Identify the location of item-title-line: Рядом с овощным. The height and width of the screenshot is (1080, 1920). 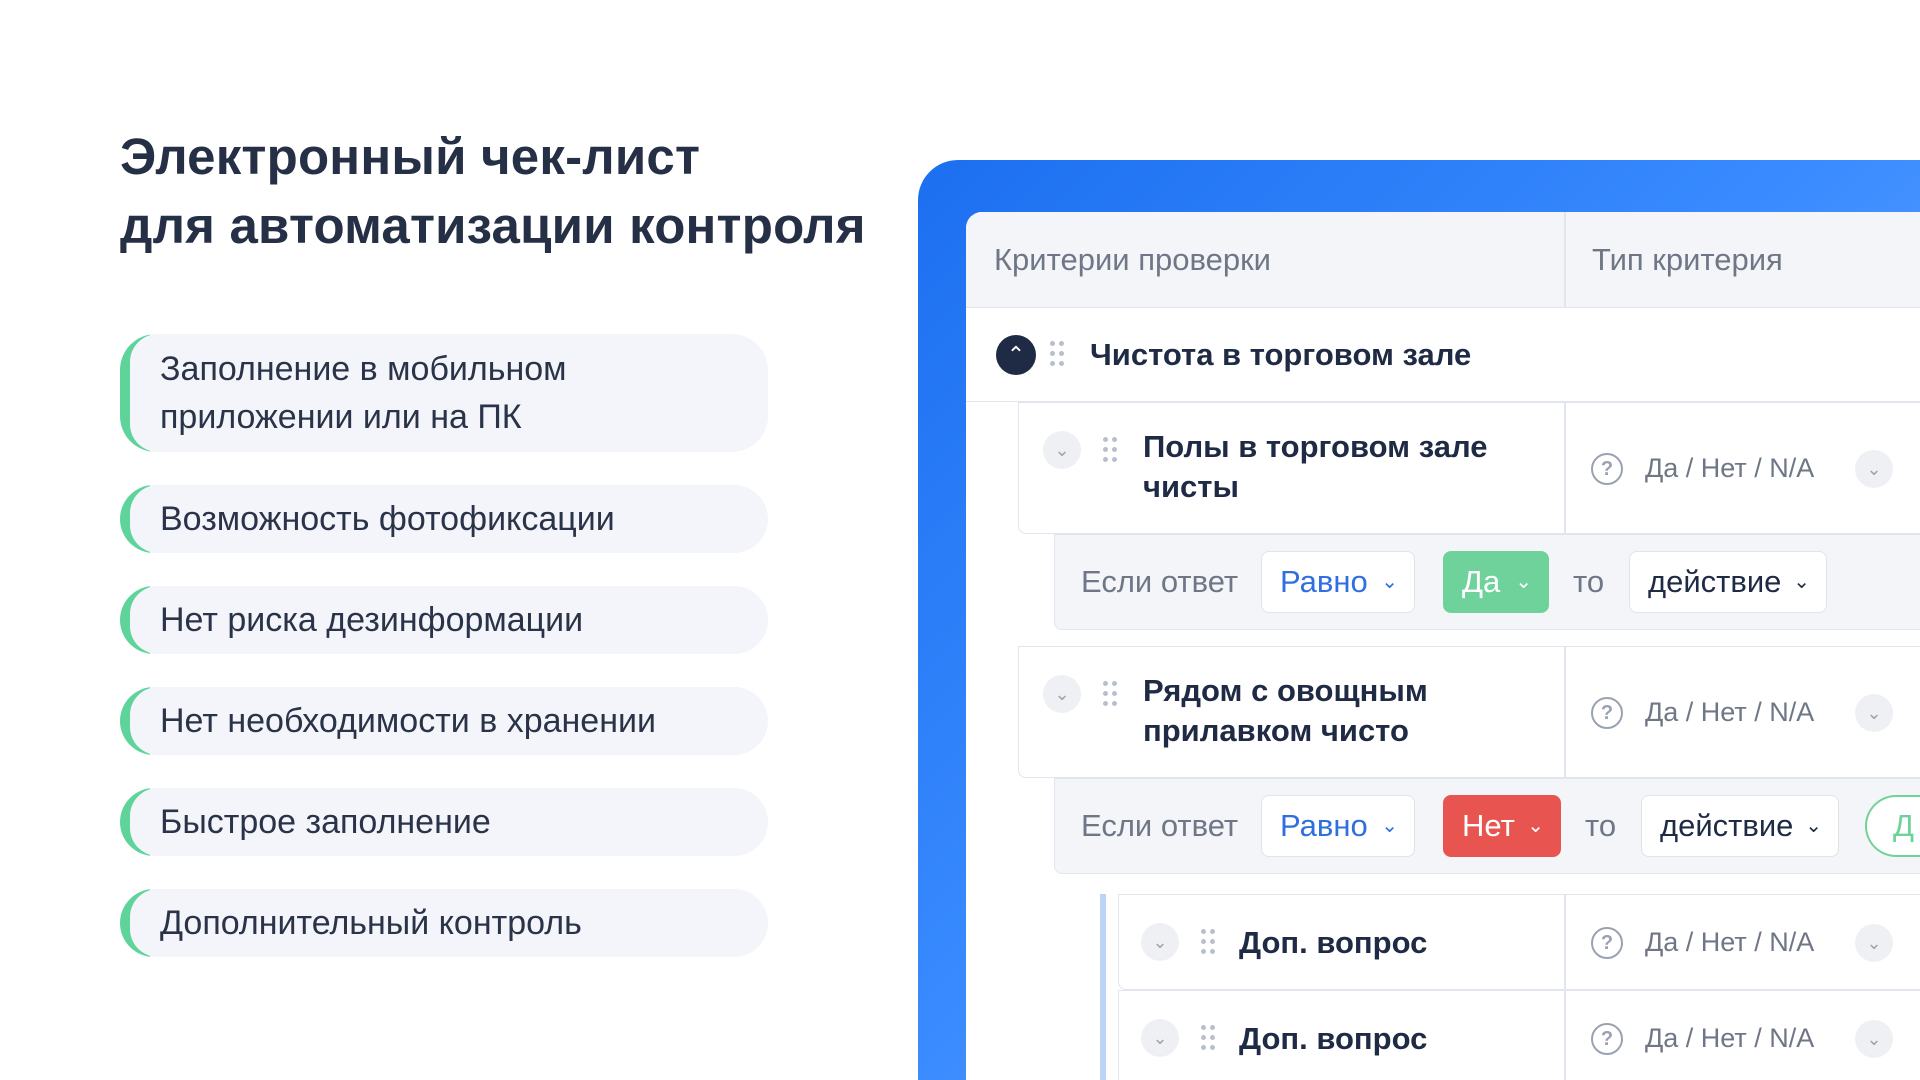
(1285, 690).